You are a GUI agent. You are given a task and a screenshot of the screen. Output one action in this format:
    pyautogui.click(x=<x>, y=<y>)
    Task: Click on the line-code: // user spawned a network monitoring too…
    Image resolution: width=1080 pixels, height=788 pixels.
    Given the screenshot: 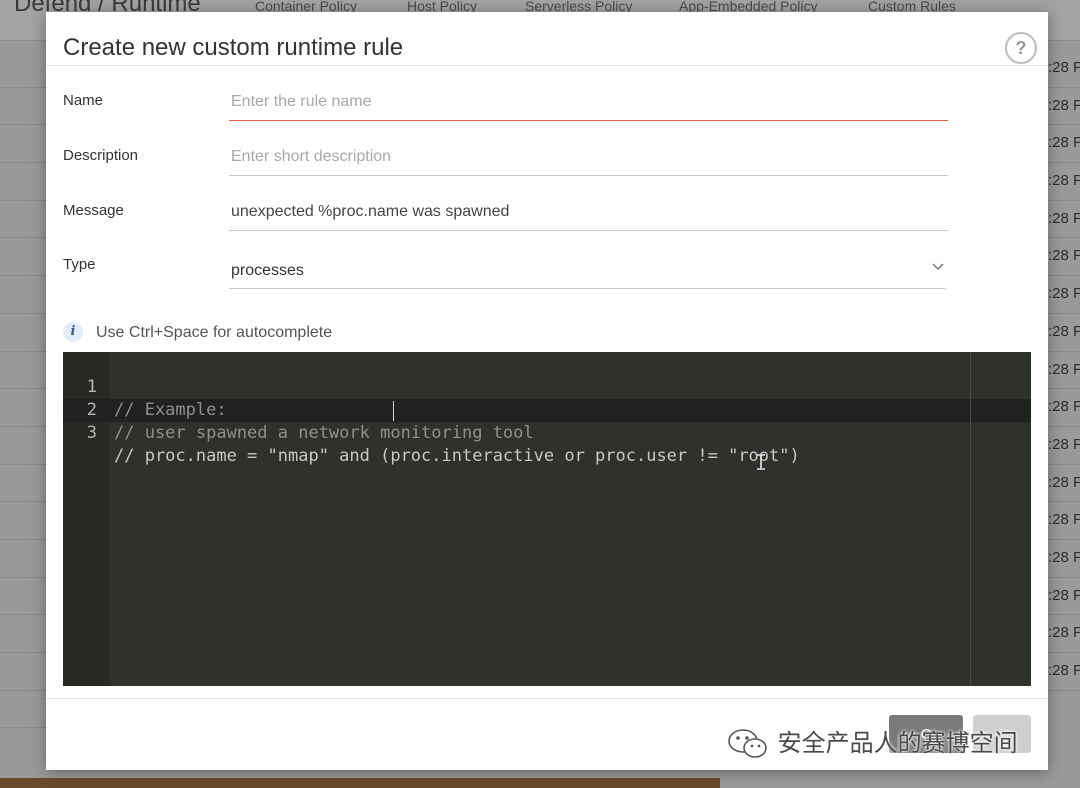 What is the action you would take?
    pyautogui.click(x=324, y=433)
    